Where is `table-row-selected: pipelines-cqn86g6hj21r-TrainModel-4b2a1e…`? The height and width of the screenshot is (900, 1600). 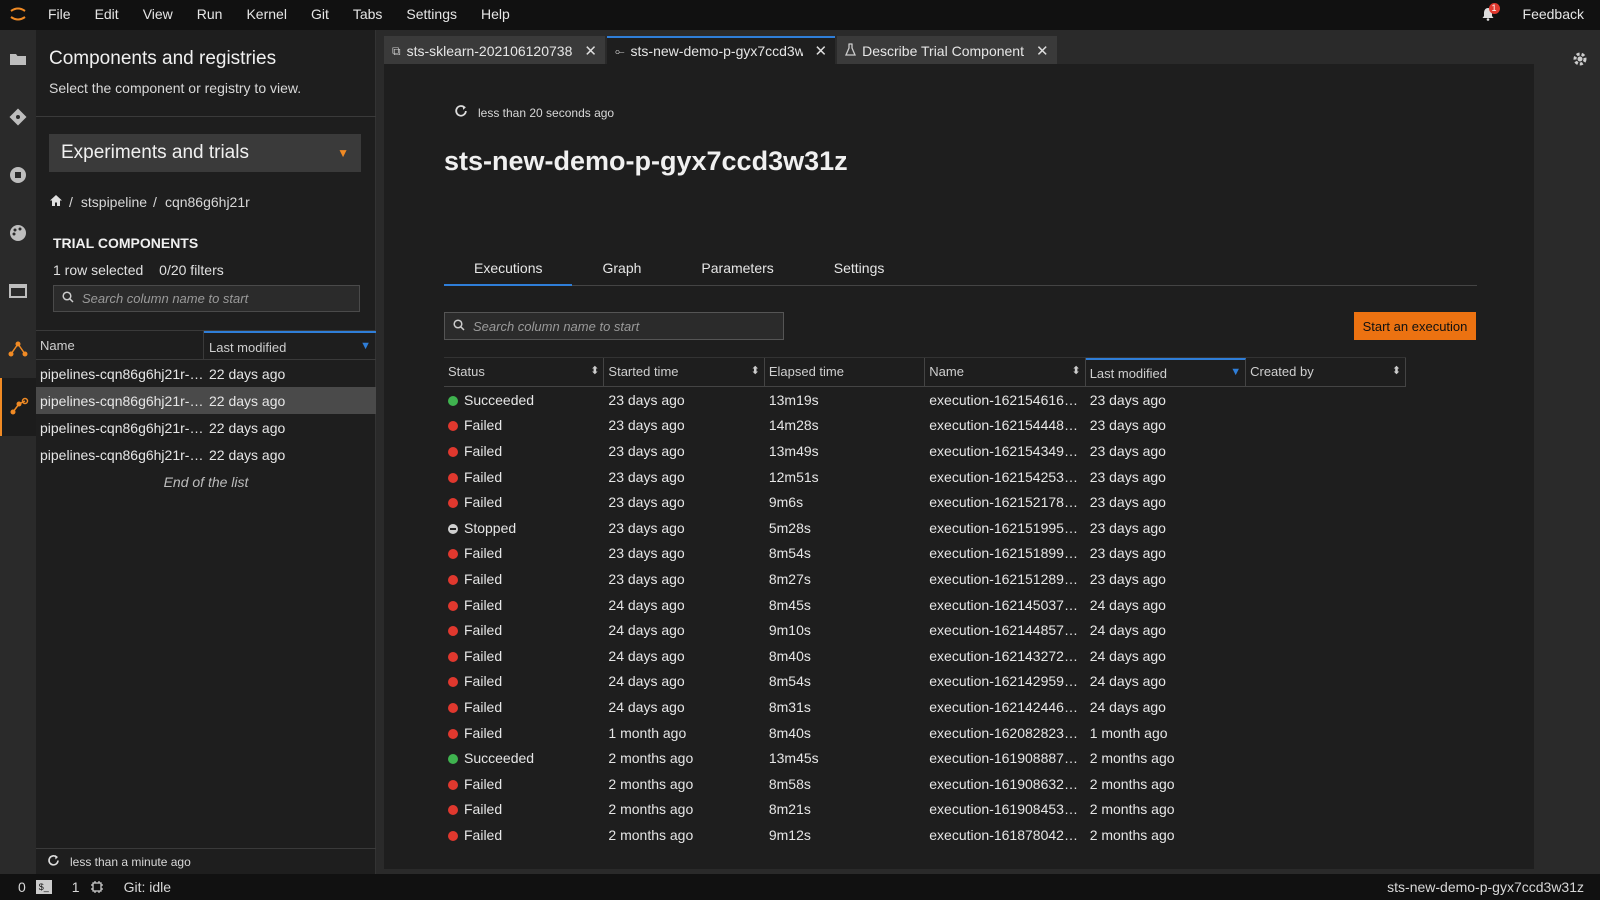
table-row-selected: pipelines-cqn86g6hj21r-TrainModel-4b2a1e… is located at coordinates (206, 400).